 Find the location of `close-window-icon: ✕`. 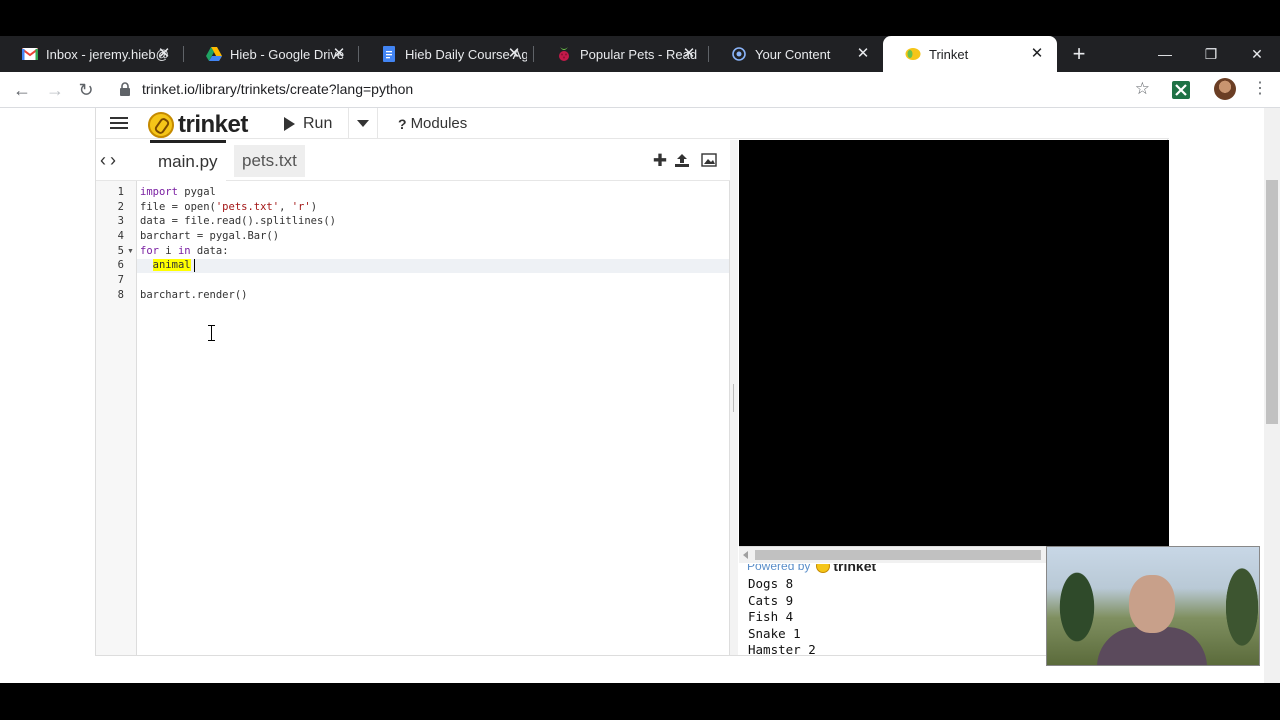

close-window-icon: ✕ is located at coordinates (1257, 54).